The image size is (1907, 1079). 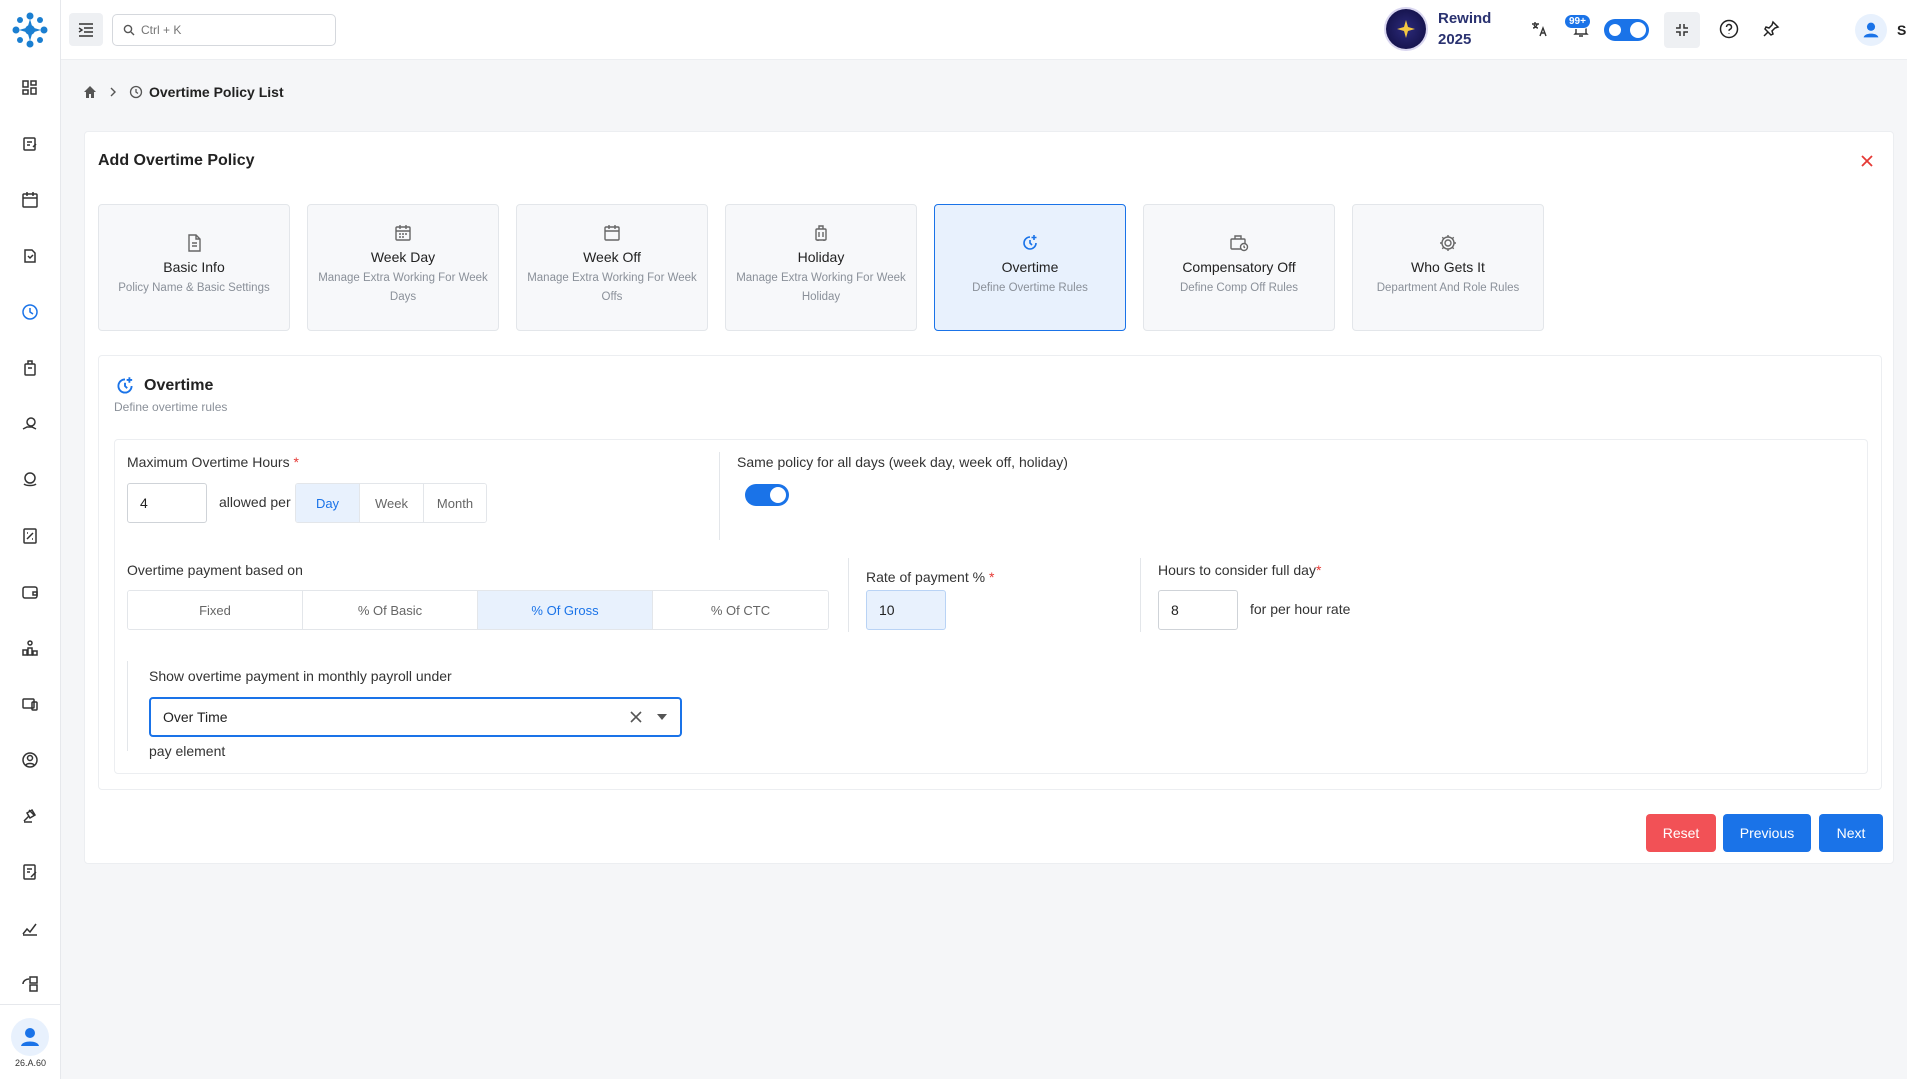 What do you see at coordinates (1771, 29) in the screenshot?
I see `pin-icon` at bounding box center [1771, 29].